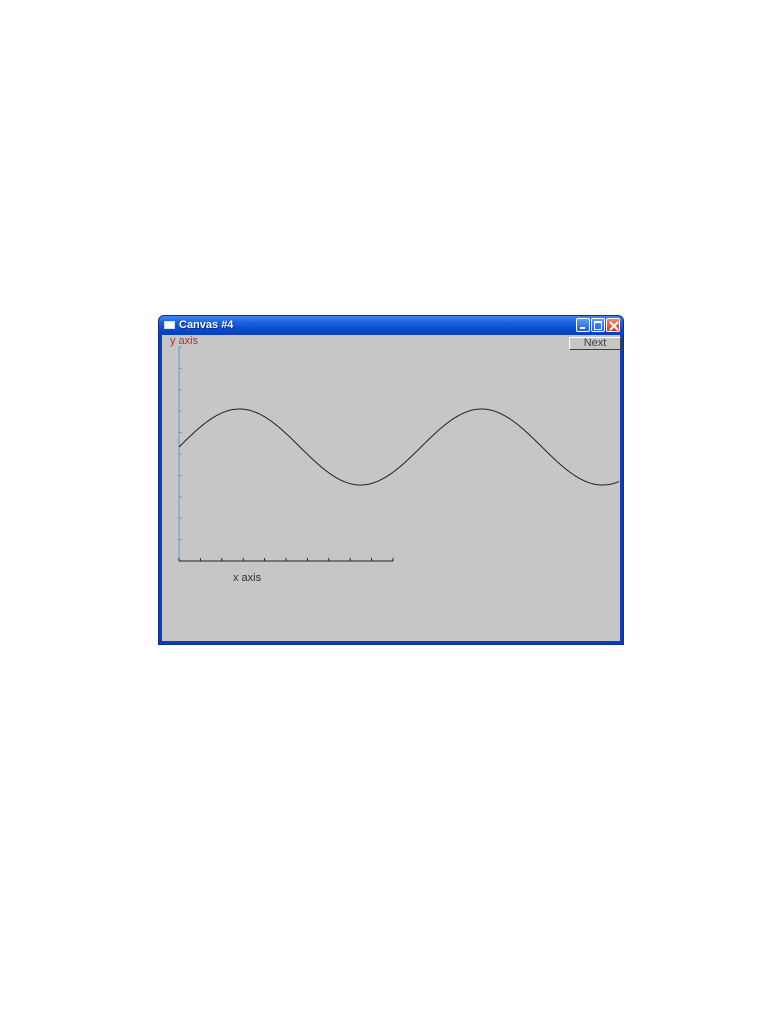 The image size is (782, 1012). What do you see at coordinates (180, 454) in the screenshot?
I see `y-axis` at bounding box center [180, 454].